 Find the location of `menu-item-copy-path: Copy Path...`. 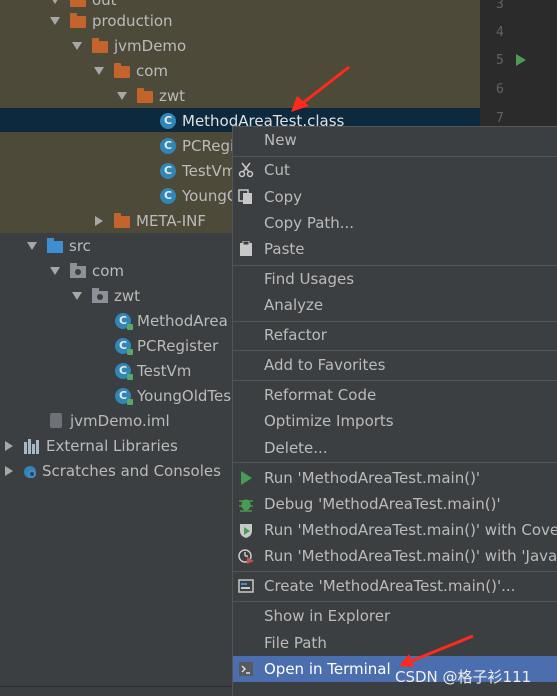

menu-item-copy-path: Copy Path... is located at coordinates (395, 223).